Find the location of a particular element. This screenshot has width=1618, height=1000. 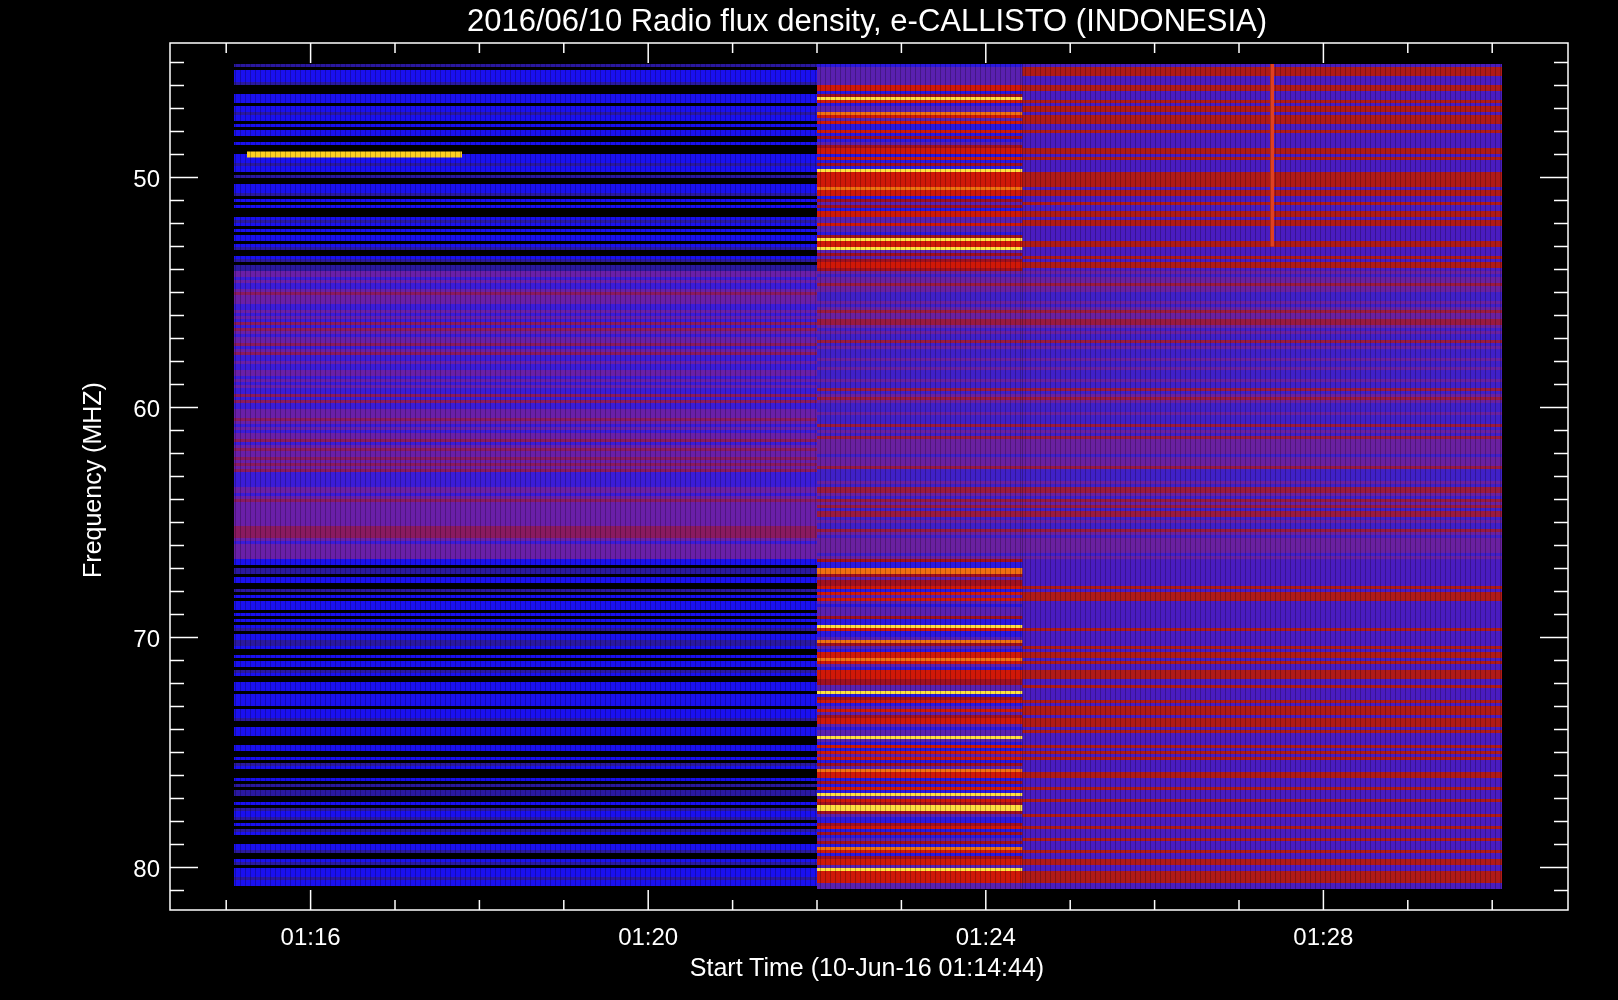

axis-tick-label: 80 is located at coordinates (146, 868).